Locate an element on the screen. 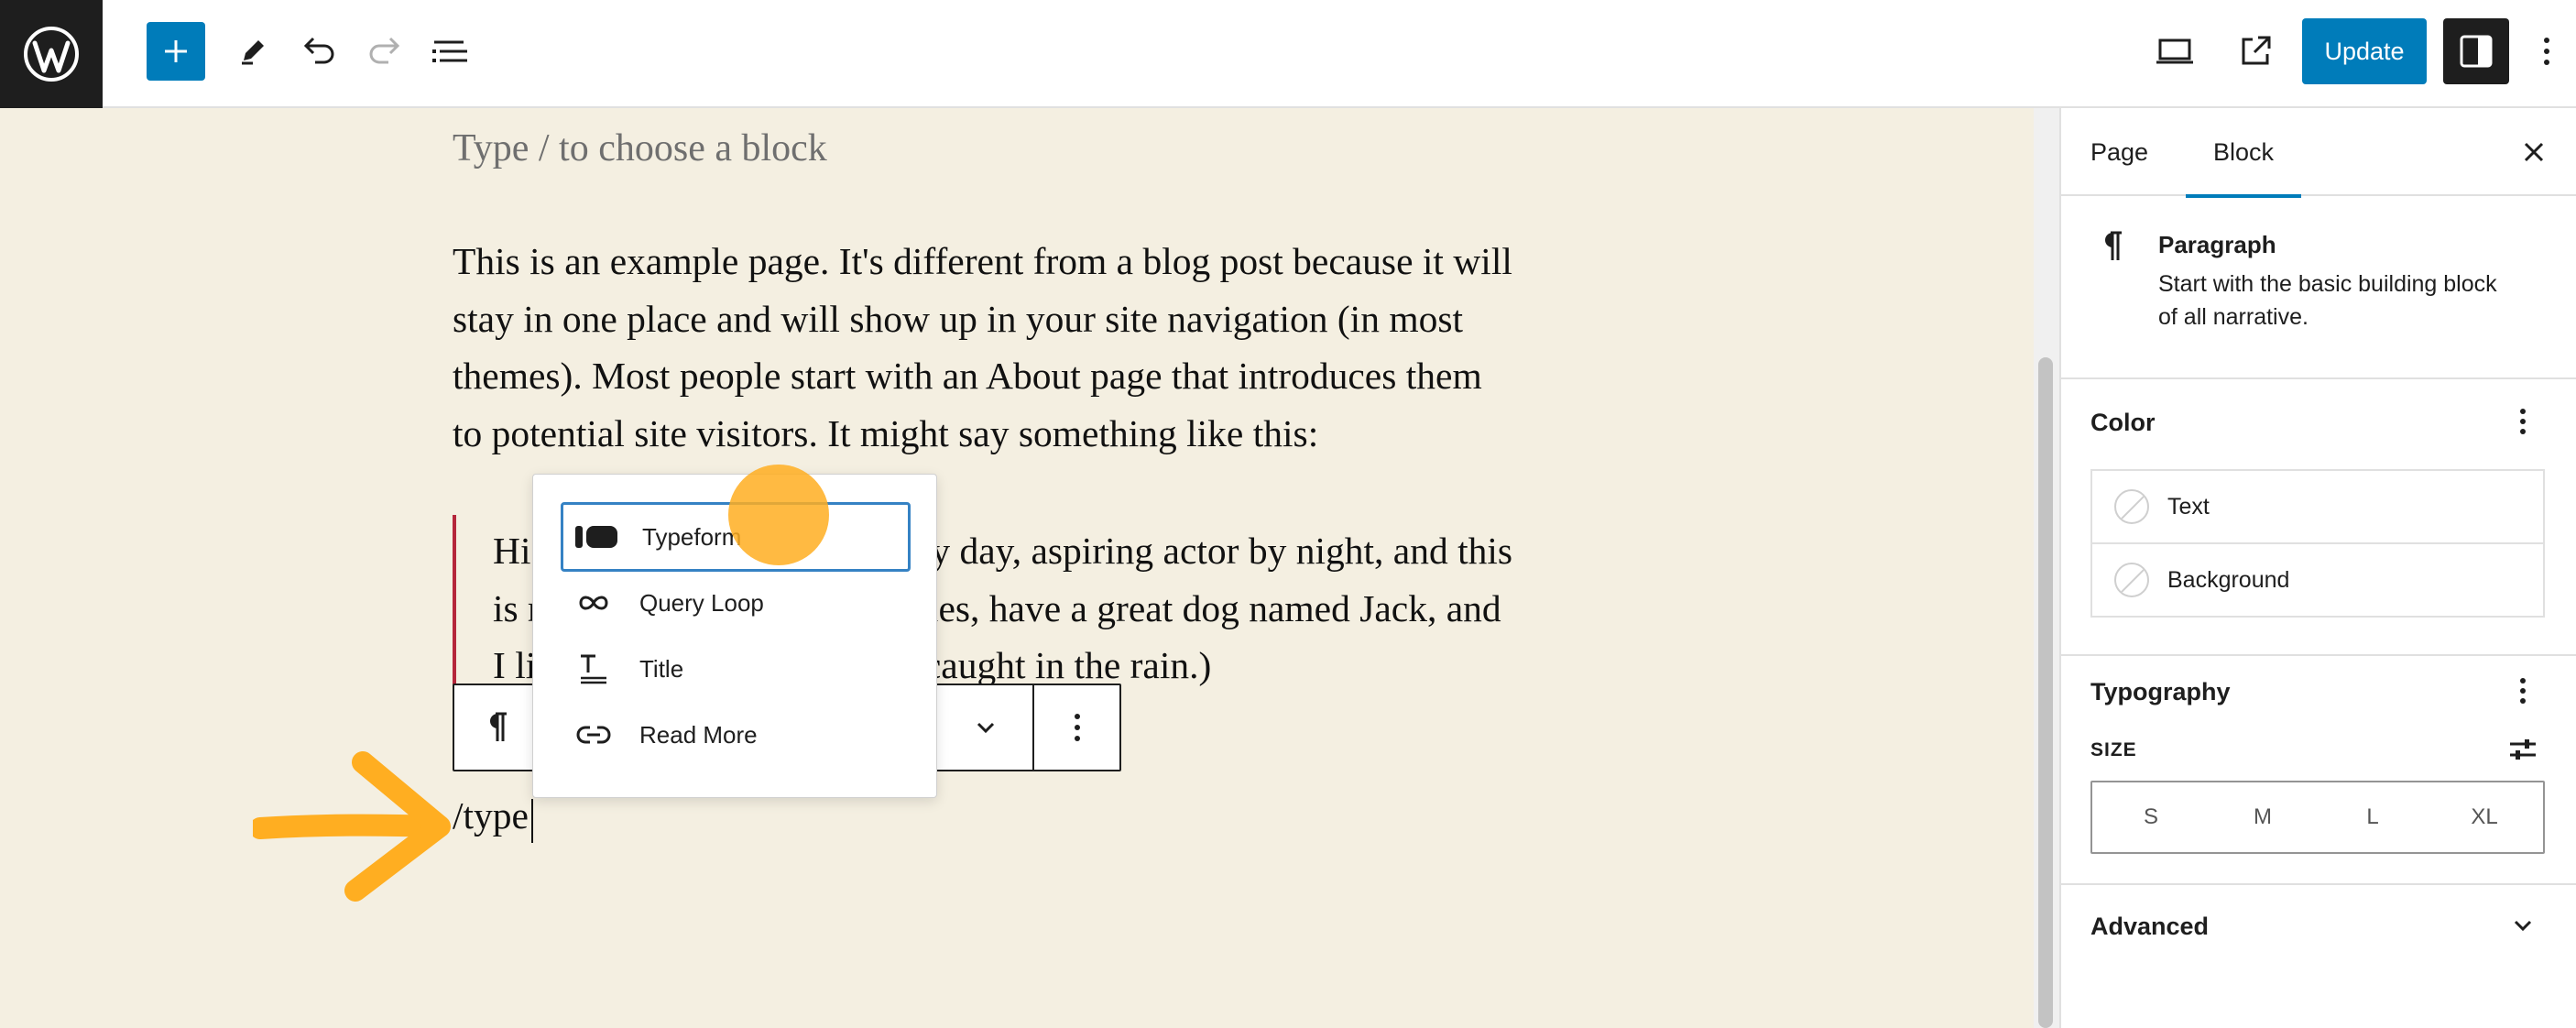 This screenshot has height=1028, width=2576. read-more-link-icon is located at coordinates (594, 735).